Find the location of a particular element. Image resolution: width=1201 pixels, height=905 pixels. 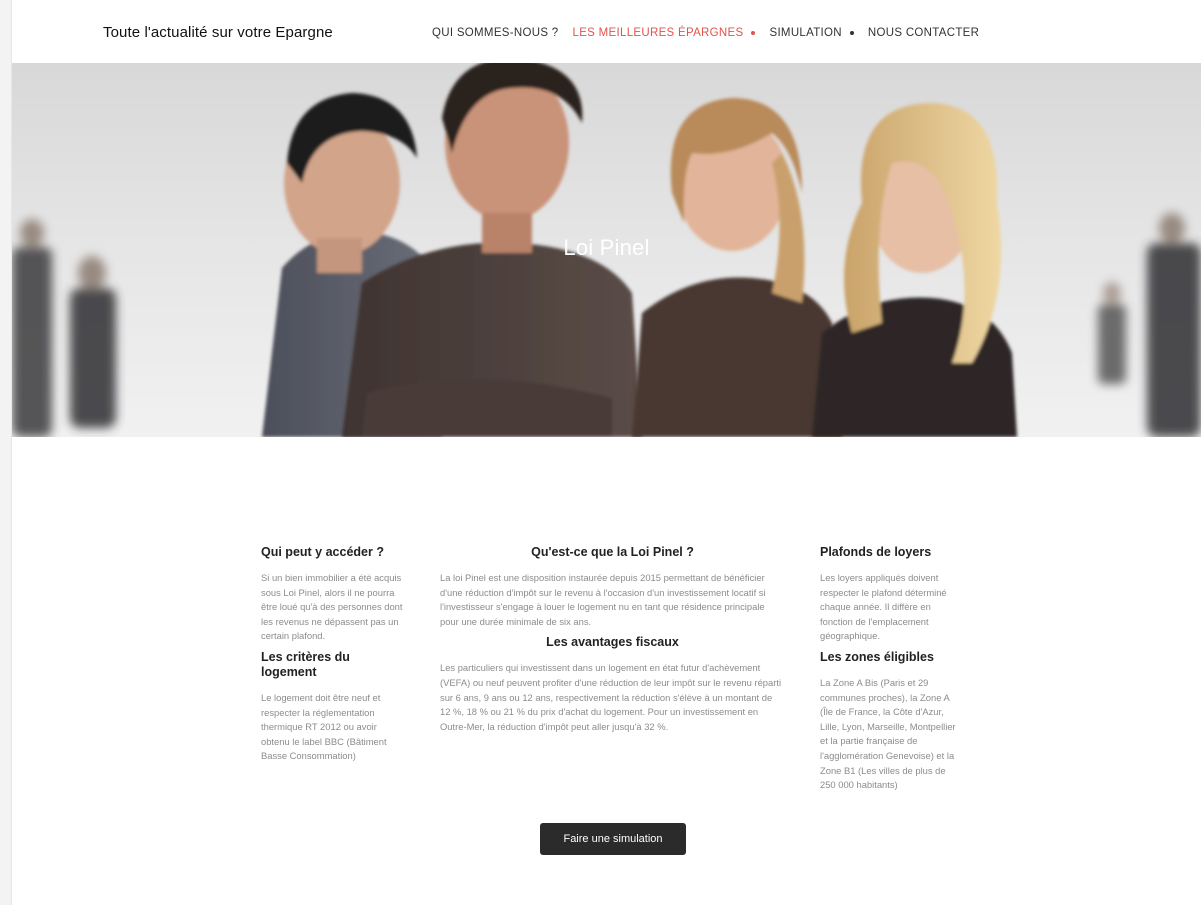

nav-item-label: NOUS CONTACTER is located at coordinates (923, 33).